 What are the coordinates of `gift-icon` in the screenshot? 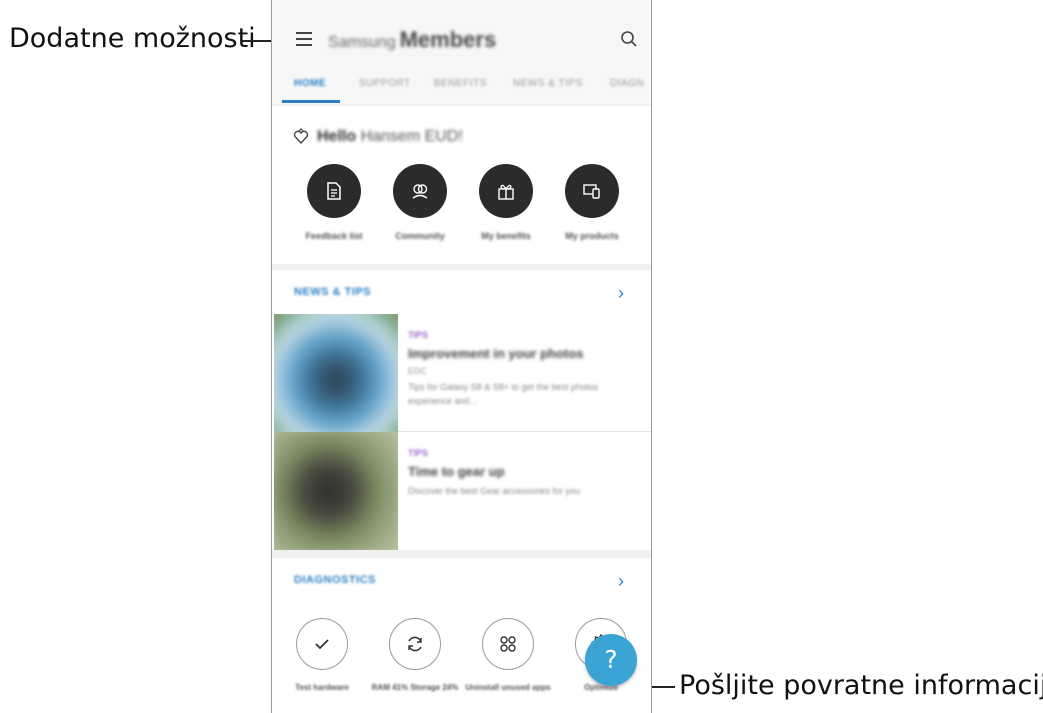 It's located at (506, 192).